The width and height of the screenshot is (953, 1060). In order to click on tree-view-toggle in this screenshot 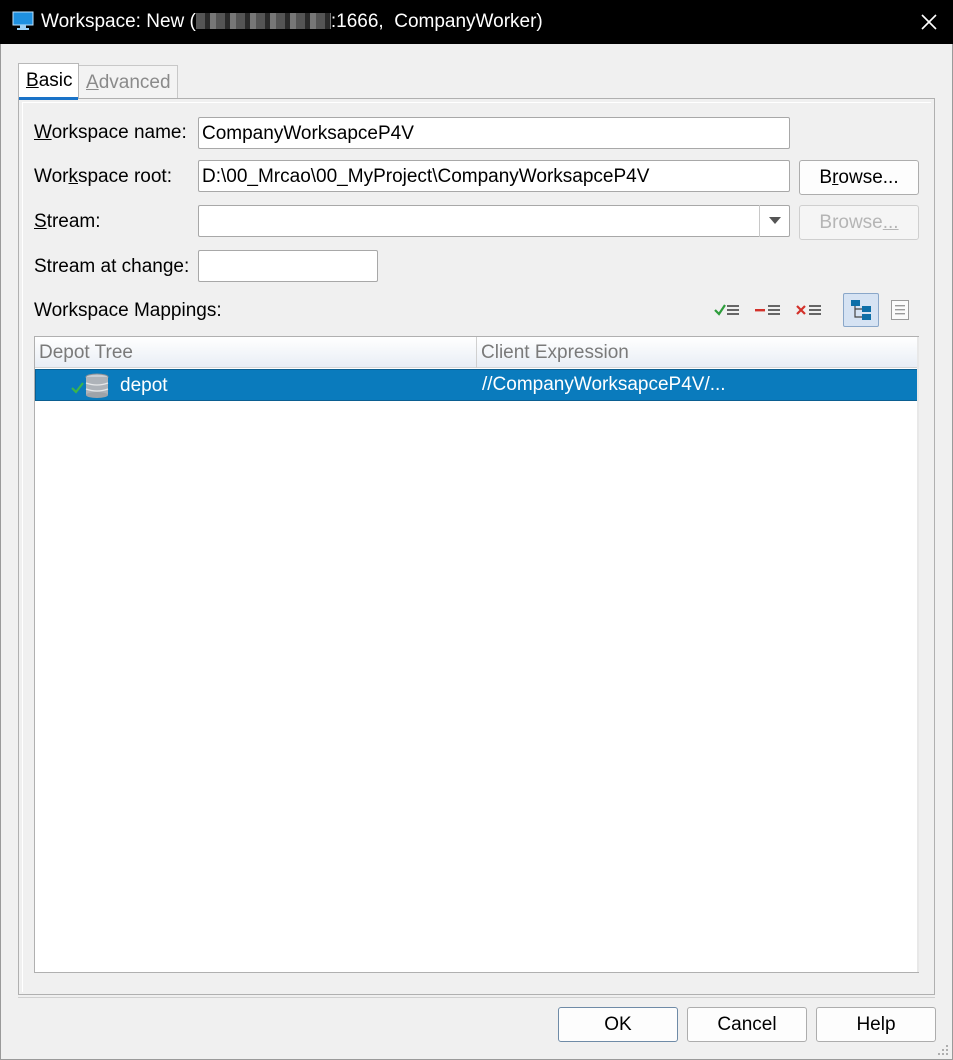, I will do `click(861, 310)`.